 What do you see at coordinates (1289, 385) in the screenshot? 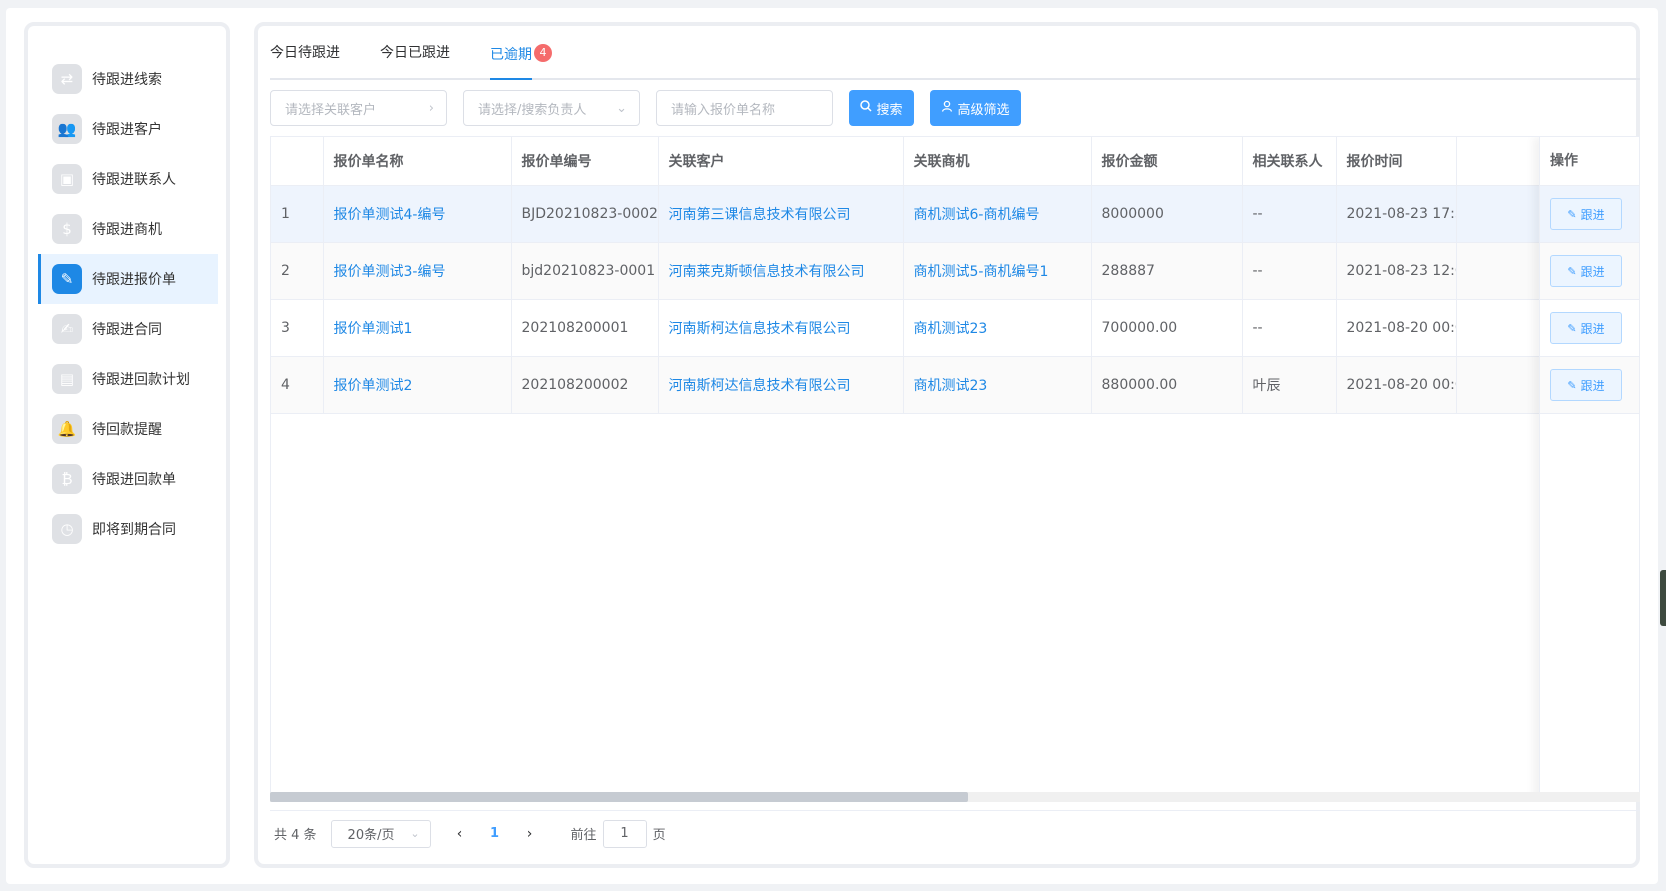
I see `cell-contact: 叶辰` at bounding box center [1289, 385].